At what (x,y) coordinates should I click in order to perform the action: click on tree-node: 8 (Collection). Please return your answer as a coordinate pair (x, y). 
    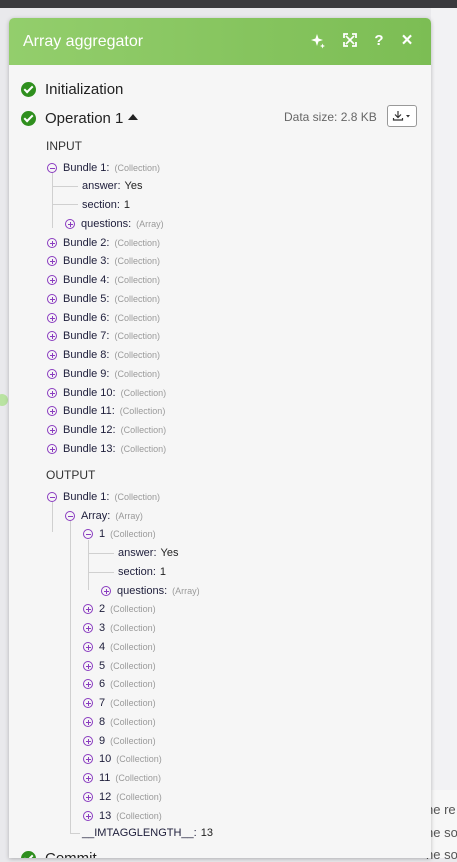
    Looking at the image, I should click on (119, 722).